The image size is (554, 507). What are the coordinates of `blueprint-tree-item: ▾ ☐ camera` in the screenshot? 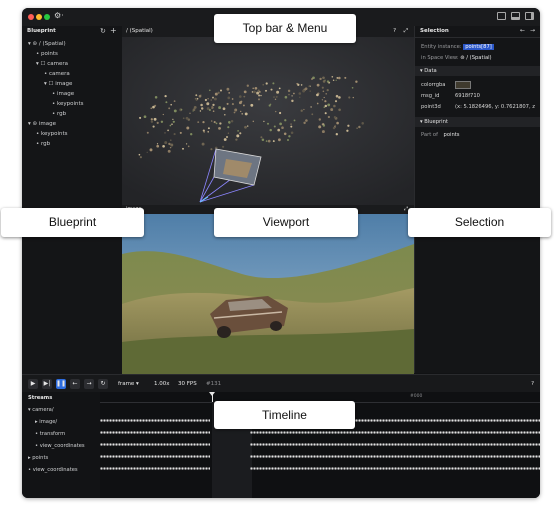 It's located at (72, 64).